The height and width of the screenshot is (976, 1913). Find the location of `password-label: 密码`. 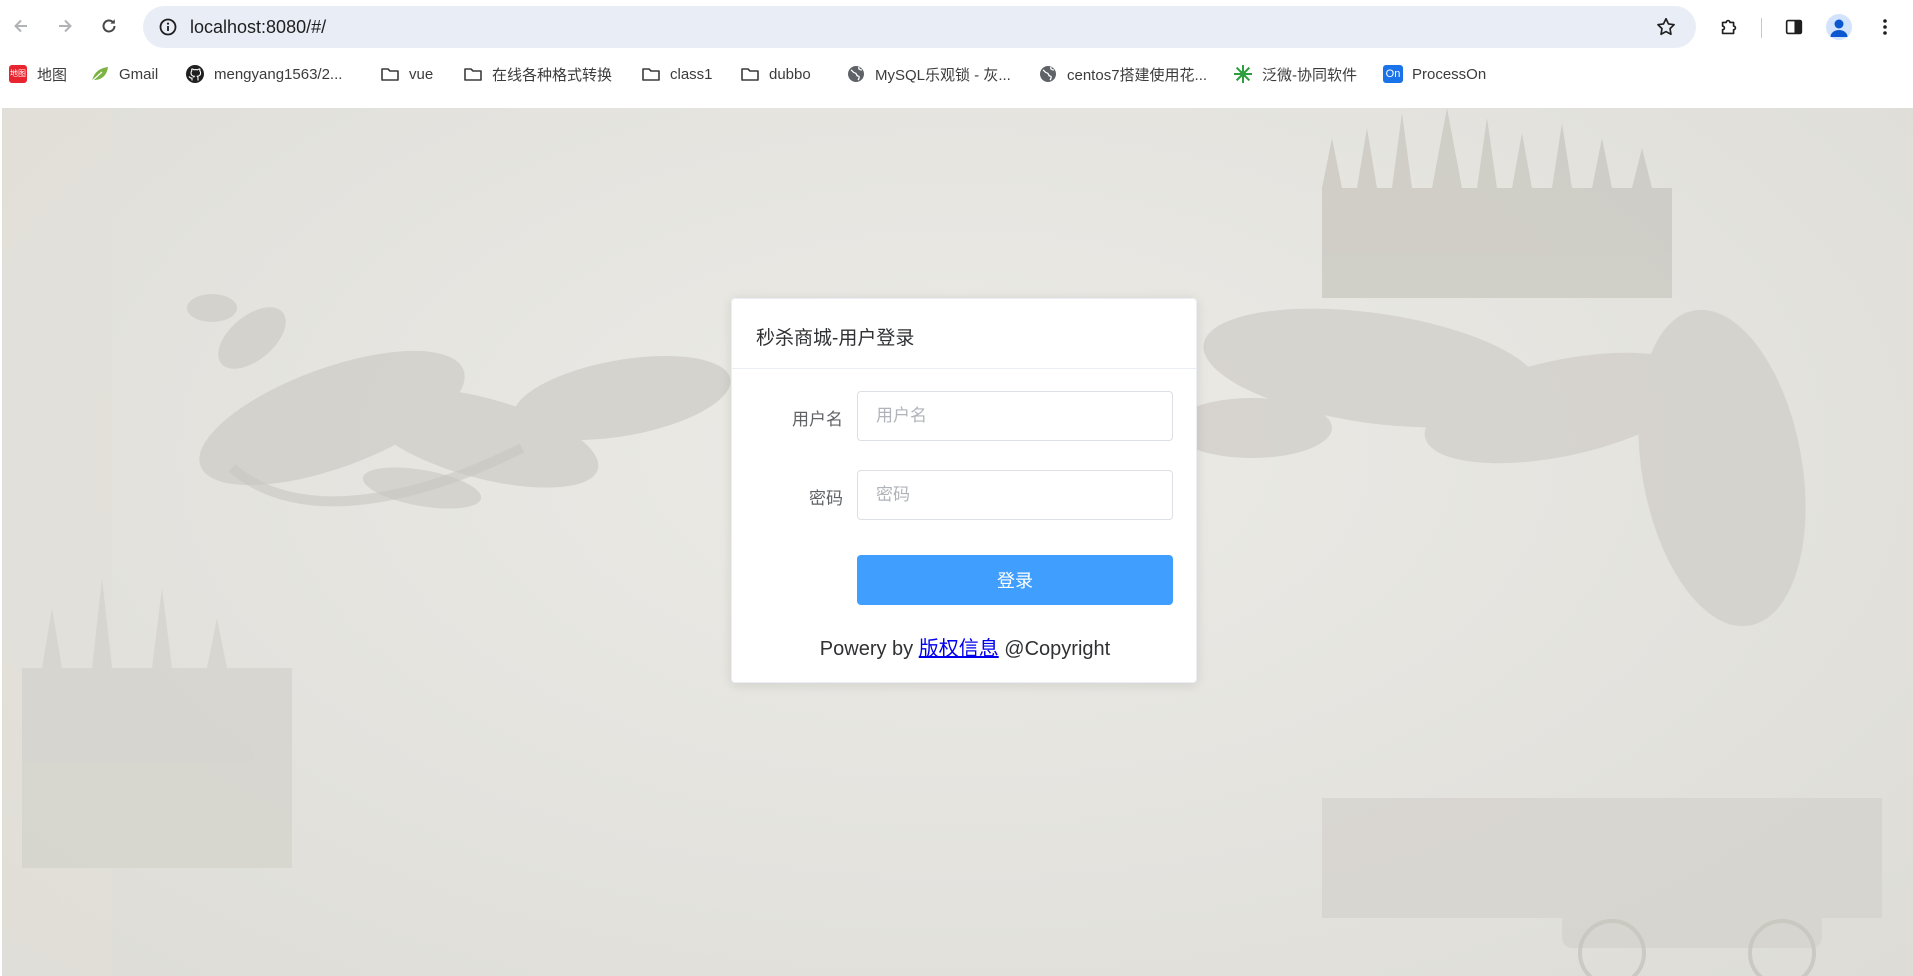

password-label: 密码 is located at coordinates (826, 498).